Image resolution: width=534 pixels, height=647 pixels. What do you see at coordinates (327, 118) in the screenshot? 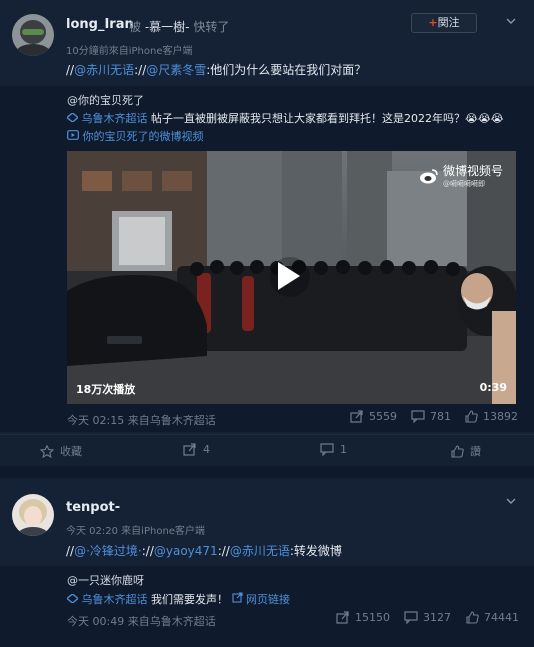
I see `quoted-body: 帖子一直被删被屏蔽我只想让大家都看到拜托！这是2022年吗？😭😭😭` at bounding box center [327, 118].